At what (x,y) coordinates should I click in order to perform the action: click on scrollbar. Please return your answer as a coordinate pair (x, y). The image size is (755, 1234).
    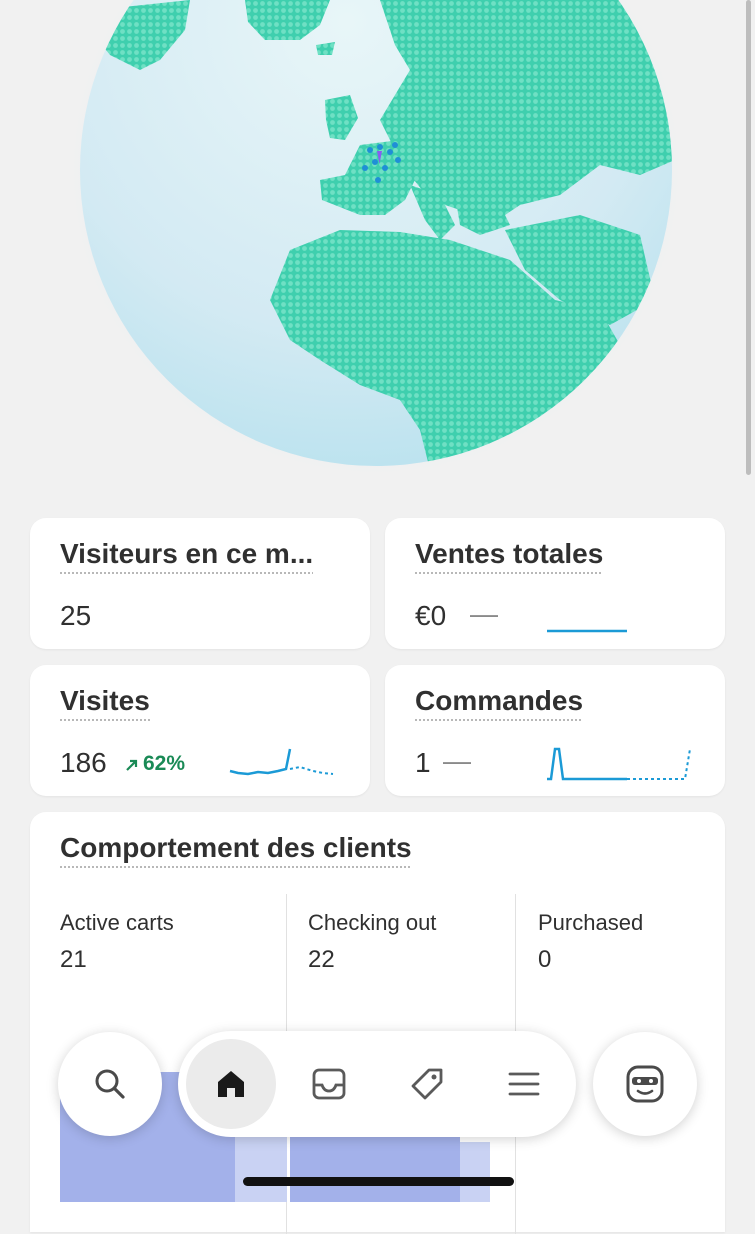
    Looking at the image, I should click on (748, 237).